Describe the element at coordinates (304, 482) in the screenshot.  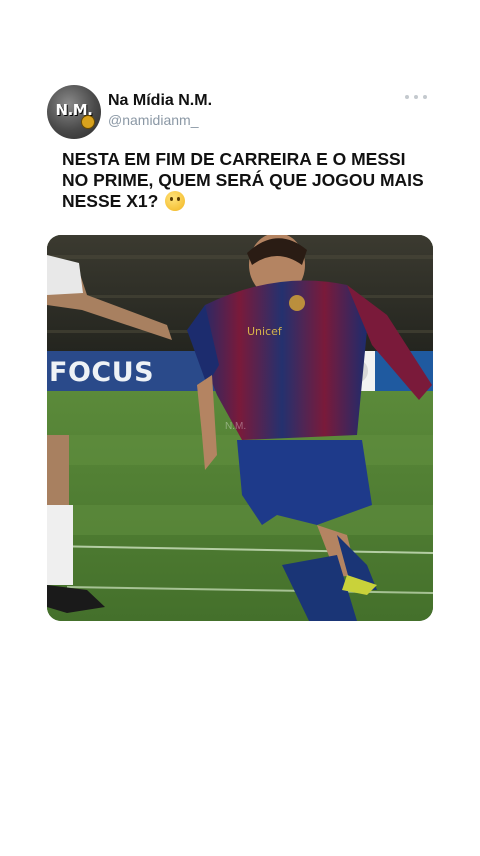
I see `player-shorts` at that location.